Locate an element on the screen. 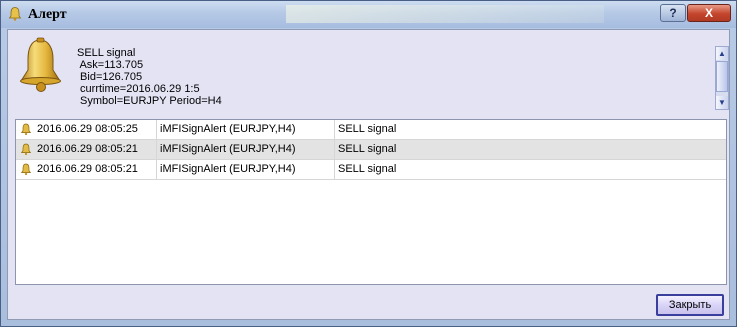 The image size is (737, 327). scroll-down-icon: ▼ is located at coordinates (722, 102).